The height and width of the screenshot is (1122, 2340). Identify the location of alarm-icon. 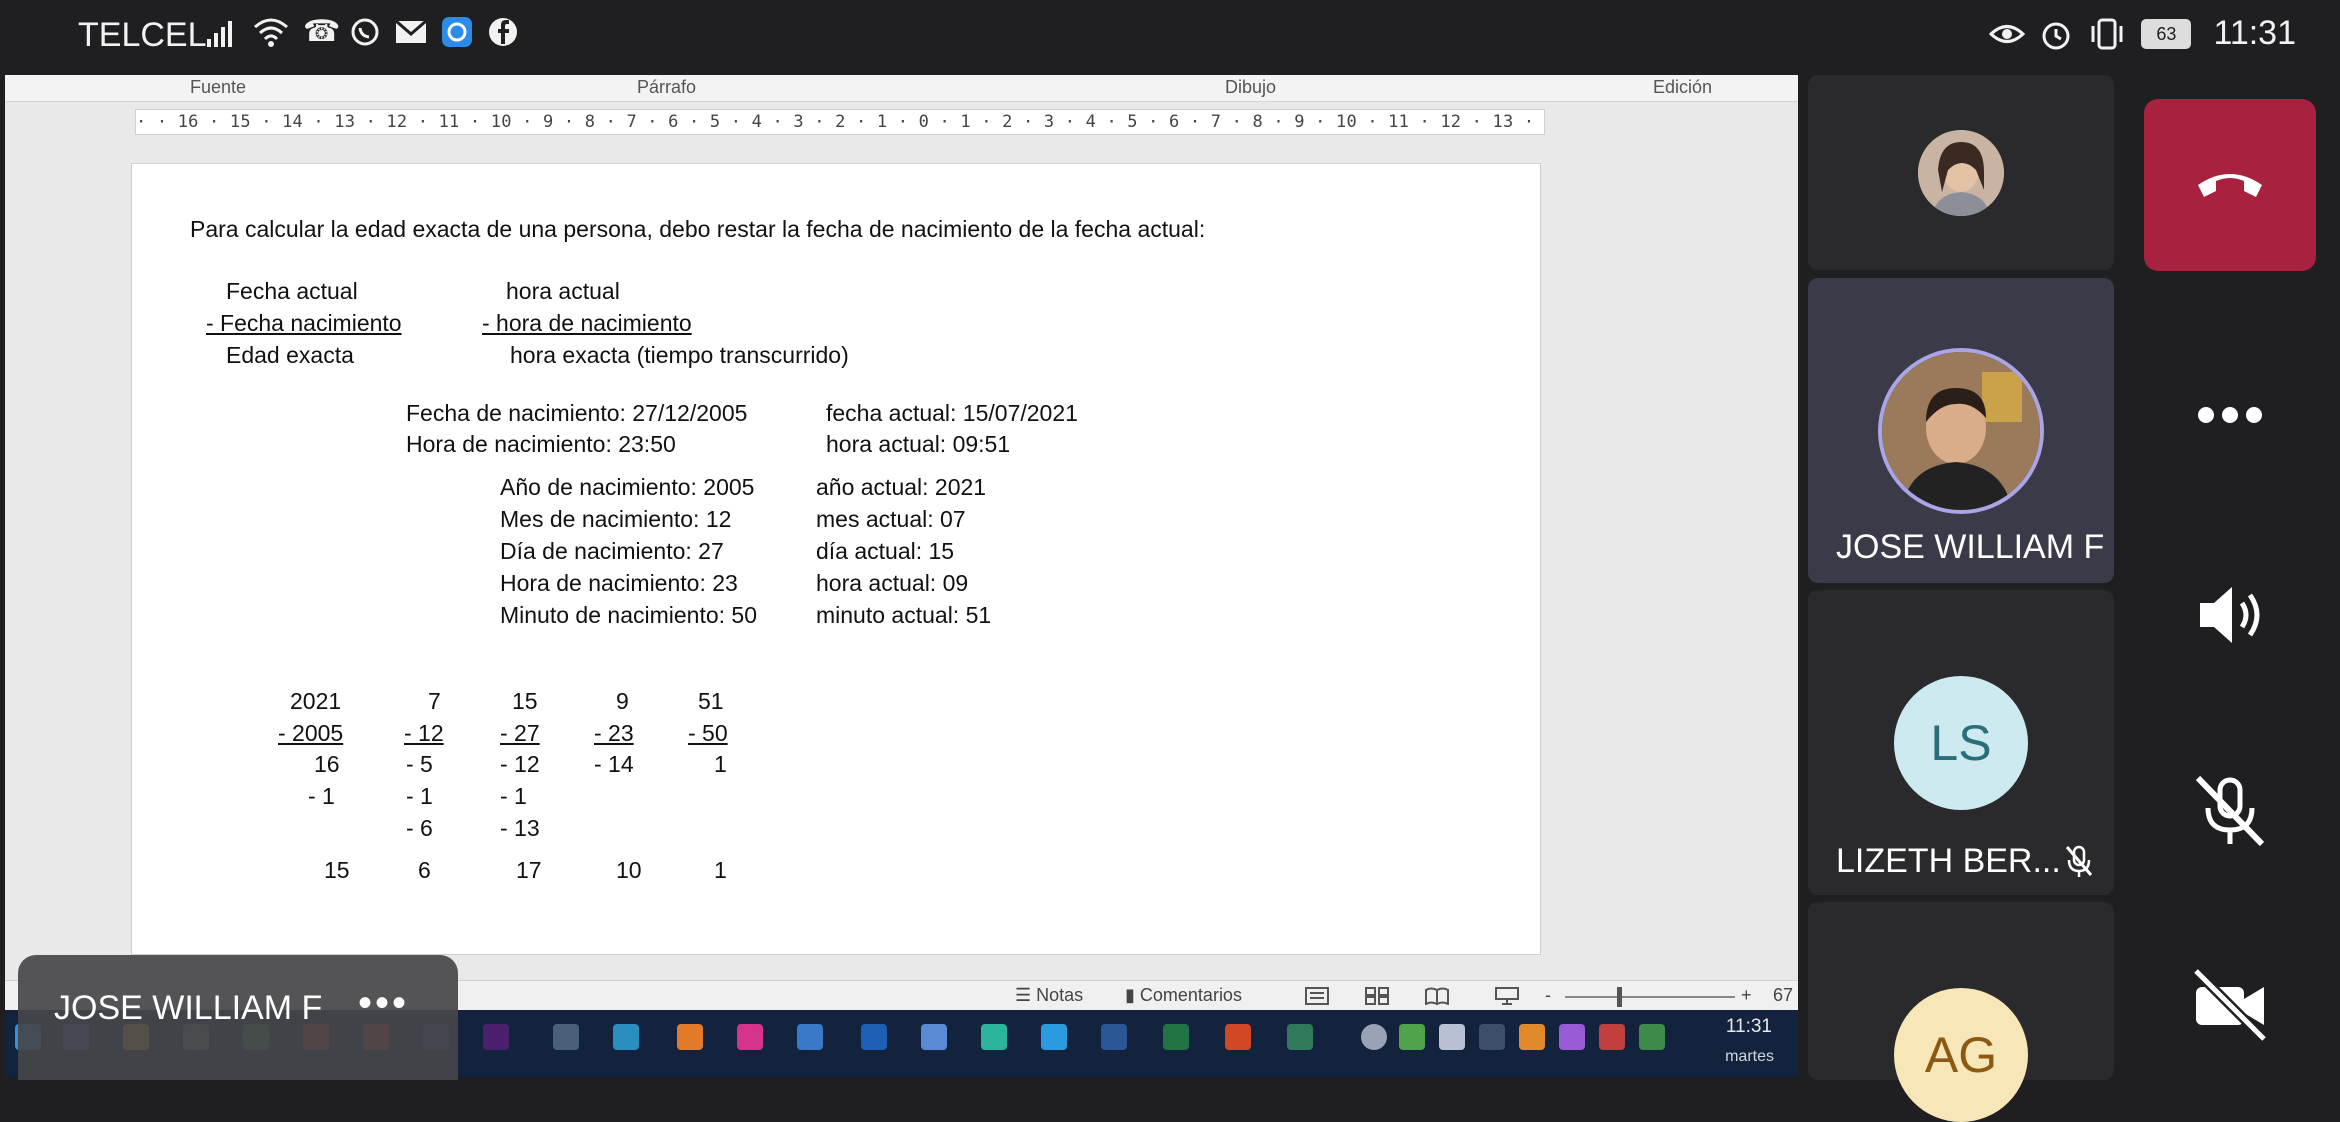
(2056, 35).